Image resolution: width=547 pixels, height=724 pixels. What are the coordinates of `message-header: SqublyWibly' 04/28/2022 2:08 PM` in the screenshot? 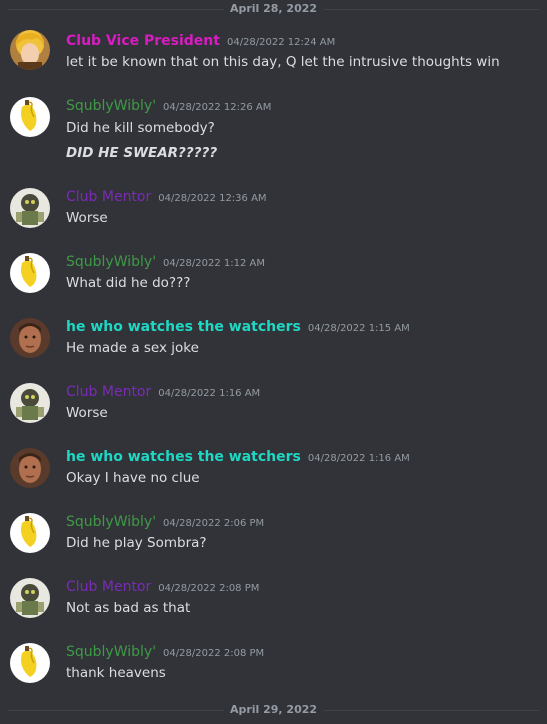 It's located at (165, 652).